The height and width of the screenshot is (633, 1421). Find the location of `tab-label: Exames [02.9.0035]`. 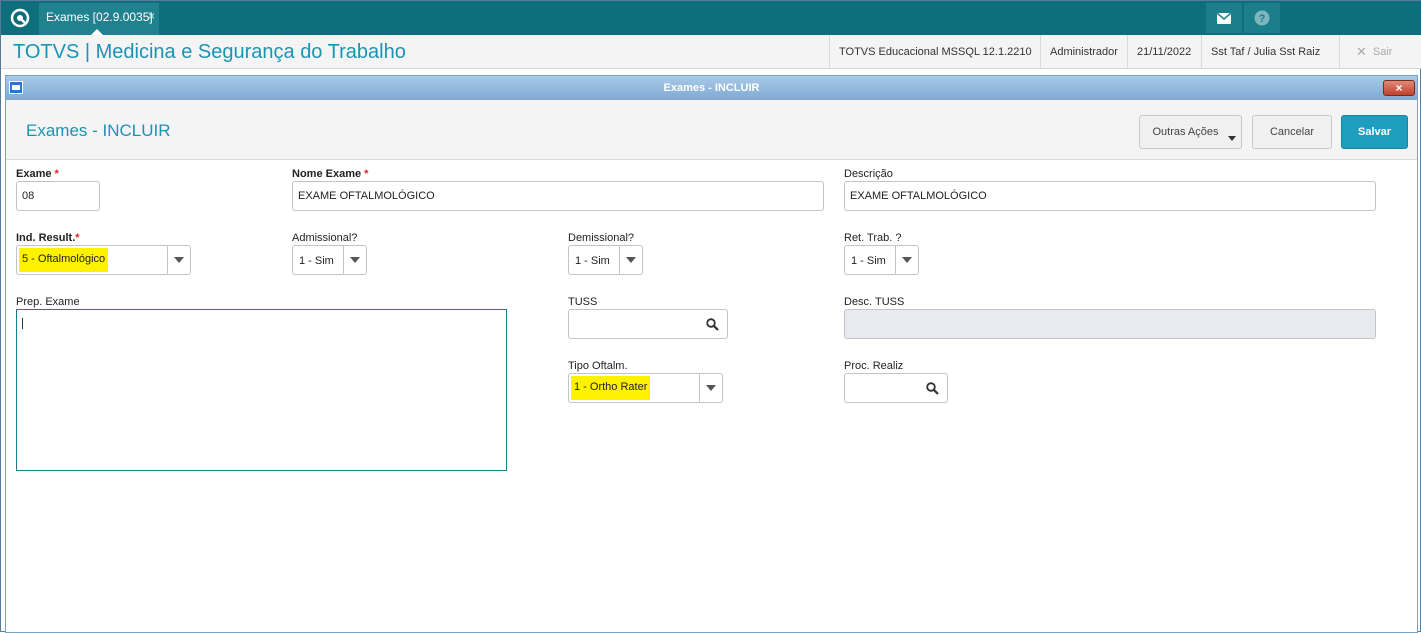

tab-label: Exames [02.9.0035] is located at coordinates (99, 17).